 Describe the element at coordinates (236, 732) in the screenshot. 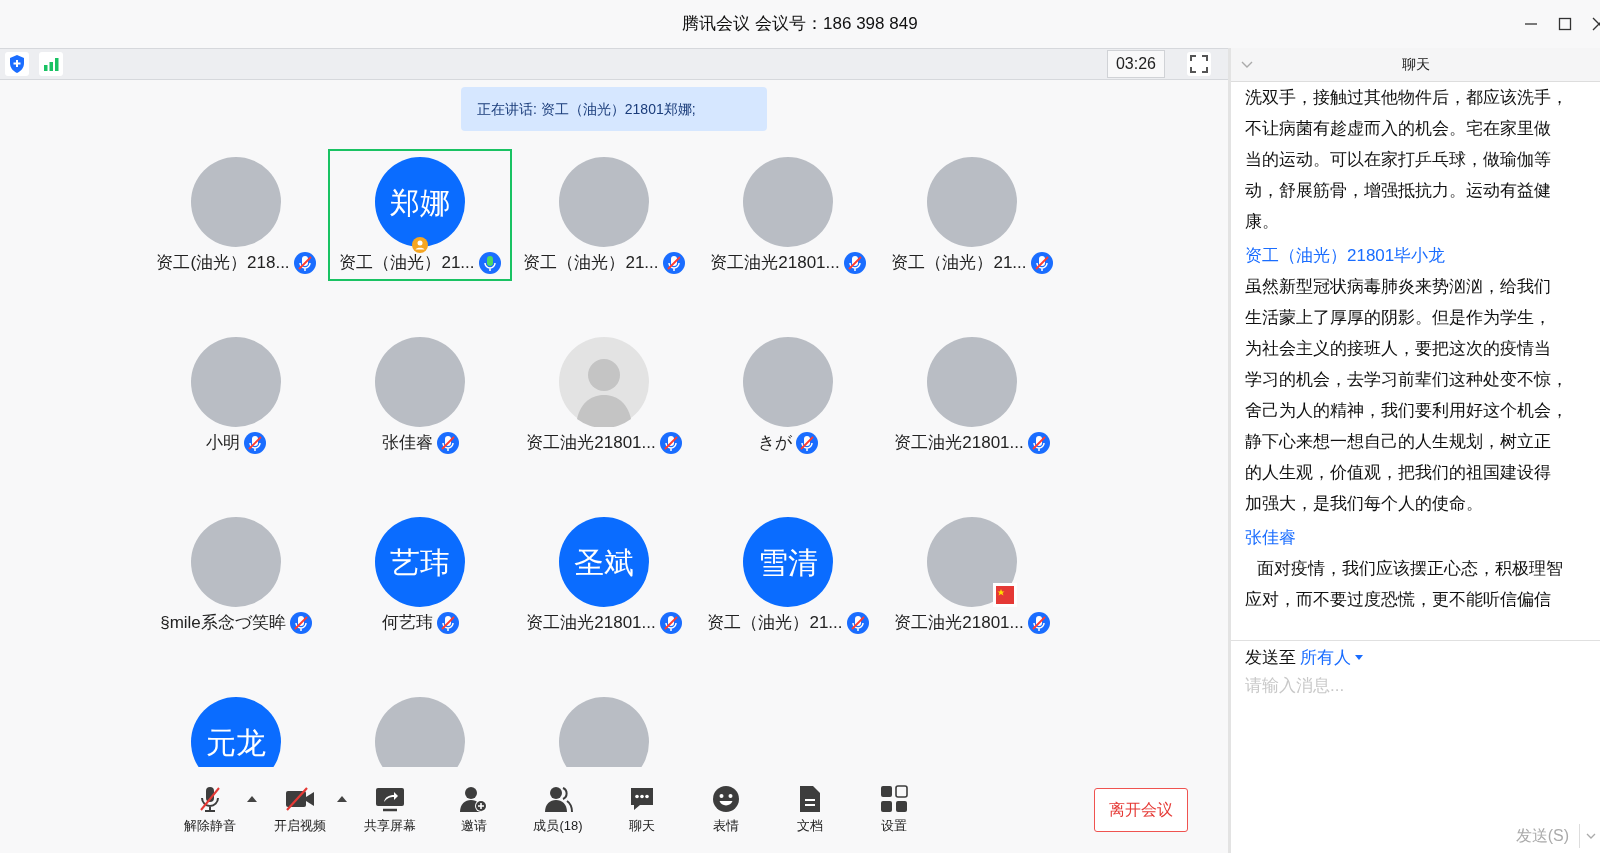

I see `initials-avatar: 元龙` at that location.